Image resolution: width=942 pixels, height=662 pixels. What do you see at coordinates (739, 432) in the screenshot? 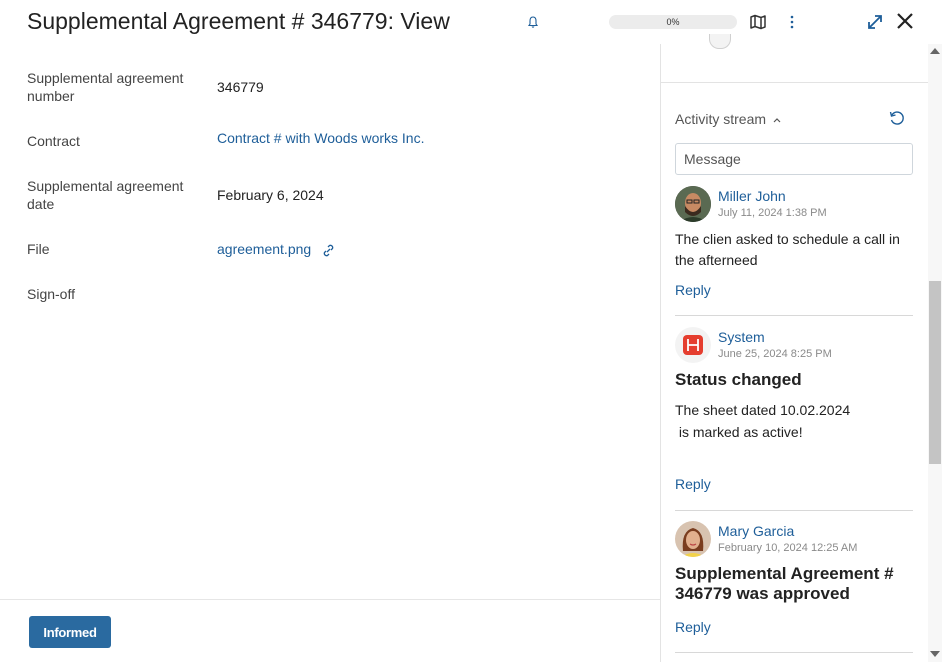
I see `post-text-line: is marked as active!` at bounding box center [739, 432].